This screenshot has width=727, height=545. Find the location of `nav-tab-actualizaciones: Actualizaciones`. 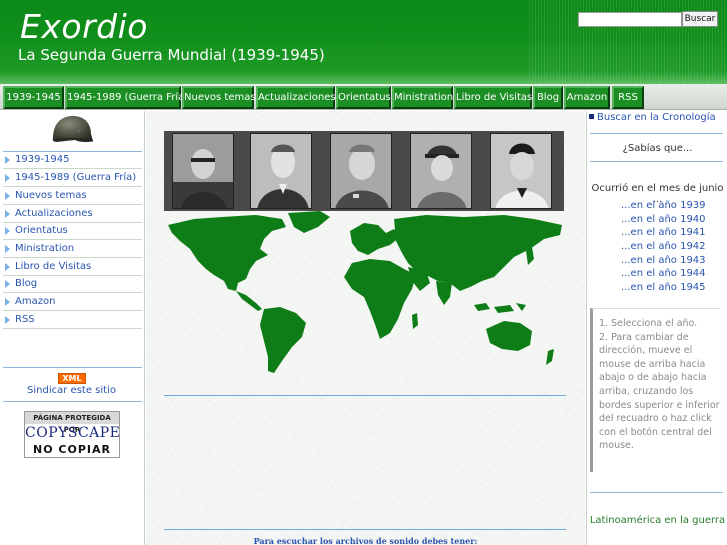

nav-tab-actualizaciones: Actualizaciones is located at coordinates (296, 97).